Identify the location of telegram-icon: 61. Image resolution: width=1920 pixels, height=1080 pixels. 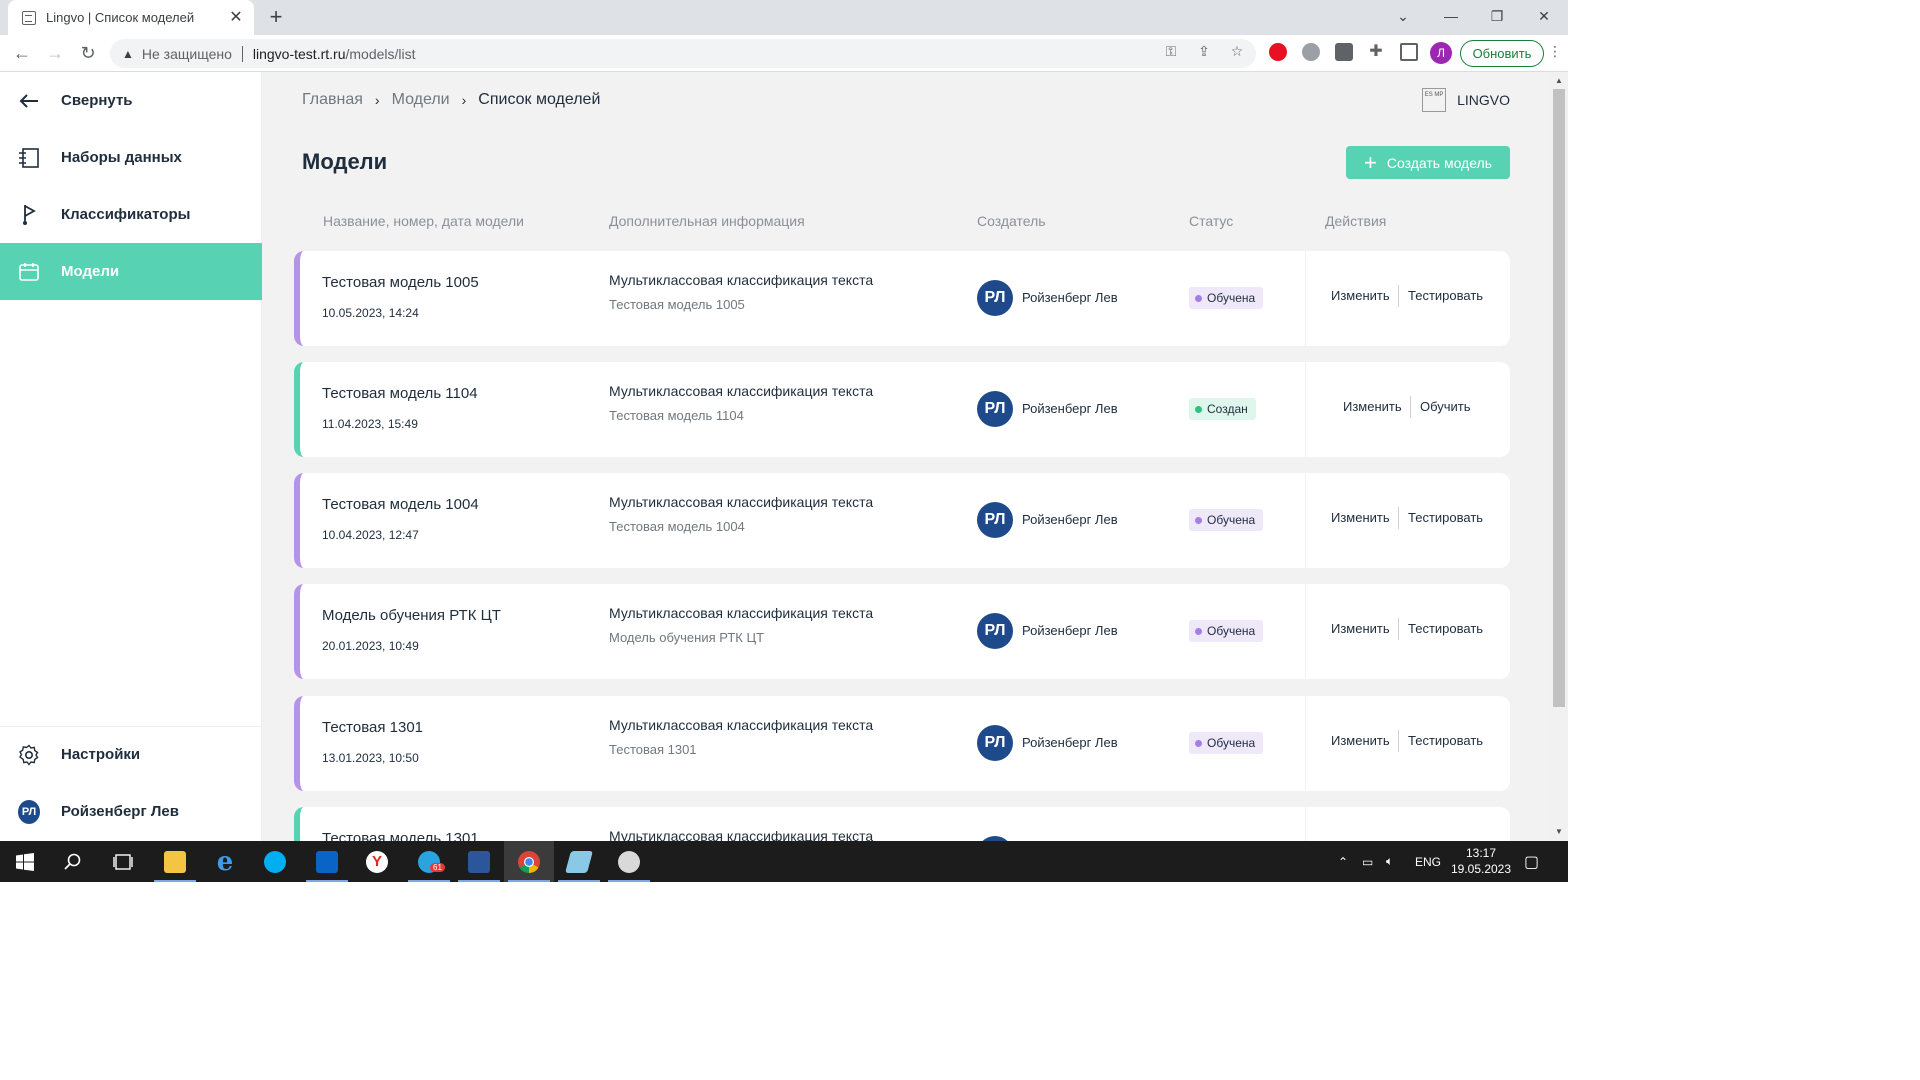
(429, 861).